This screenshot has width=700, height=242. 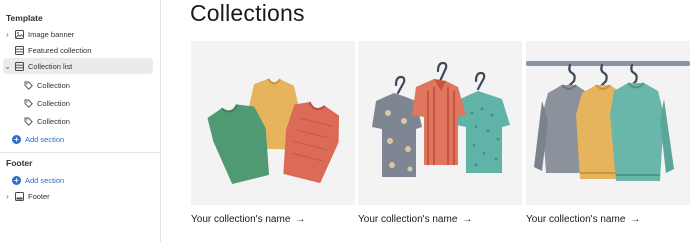 What do you see at coordinates (19, 163) in the screenshot?
I see `footer-group-title: Footer` at bounding box center [19, 163].